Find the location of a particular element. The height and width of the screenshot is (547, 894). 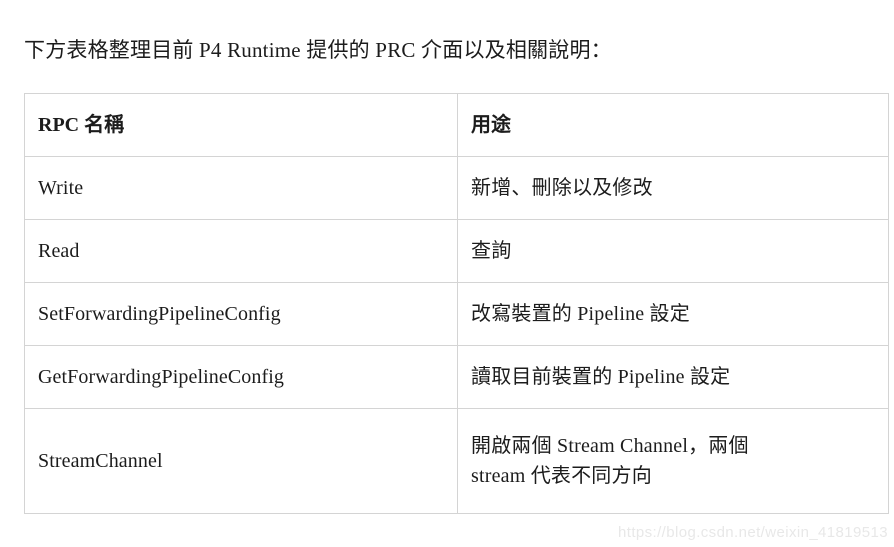

cell-purpose: 新增、刪除以及修改 is located at coordinates (673, 188).